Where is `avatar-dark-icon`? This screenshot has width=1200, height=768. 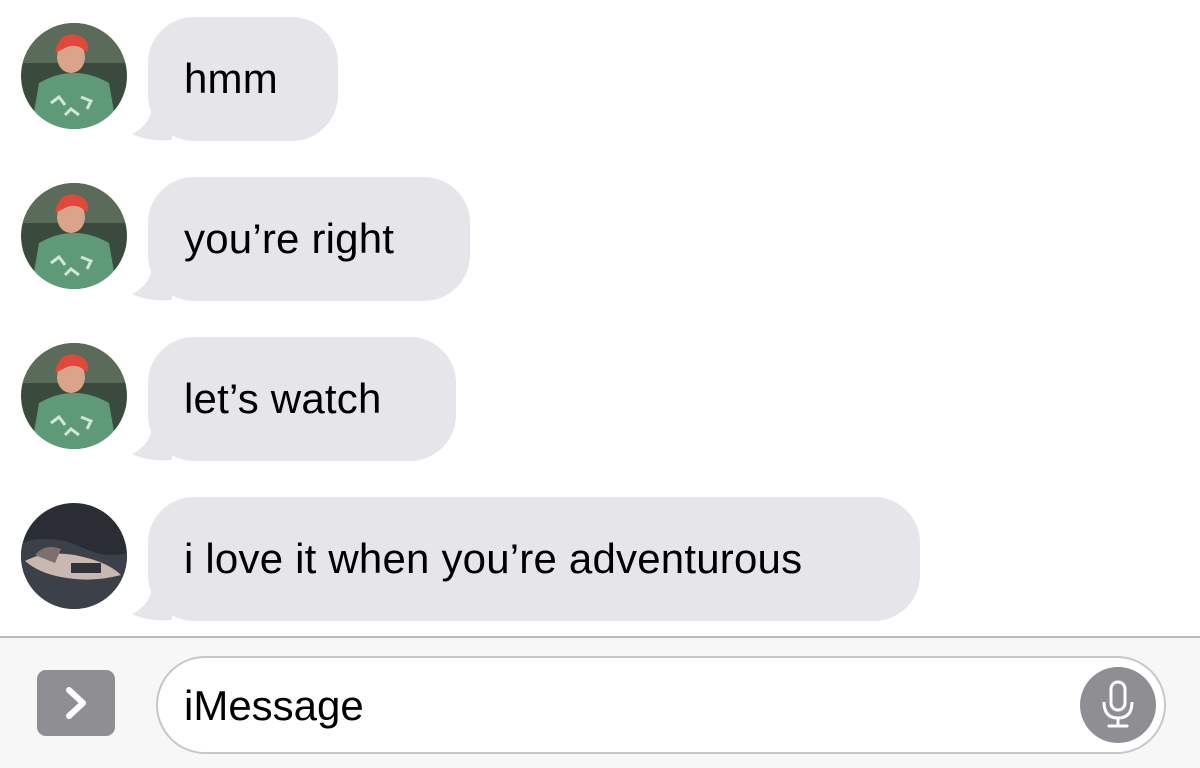 avatar-dark-icon is located at coordinates (74, 556).